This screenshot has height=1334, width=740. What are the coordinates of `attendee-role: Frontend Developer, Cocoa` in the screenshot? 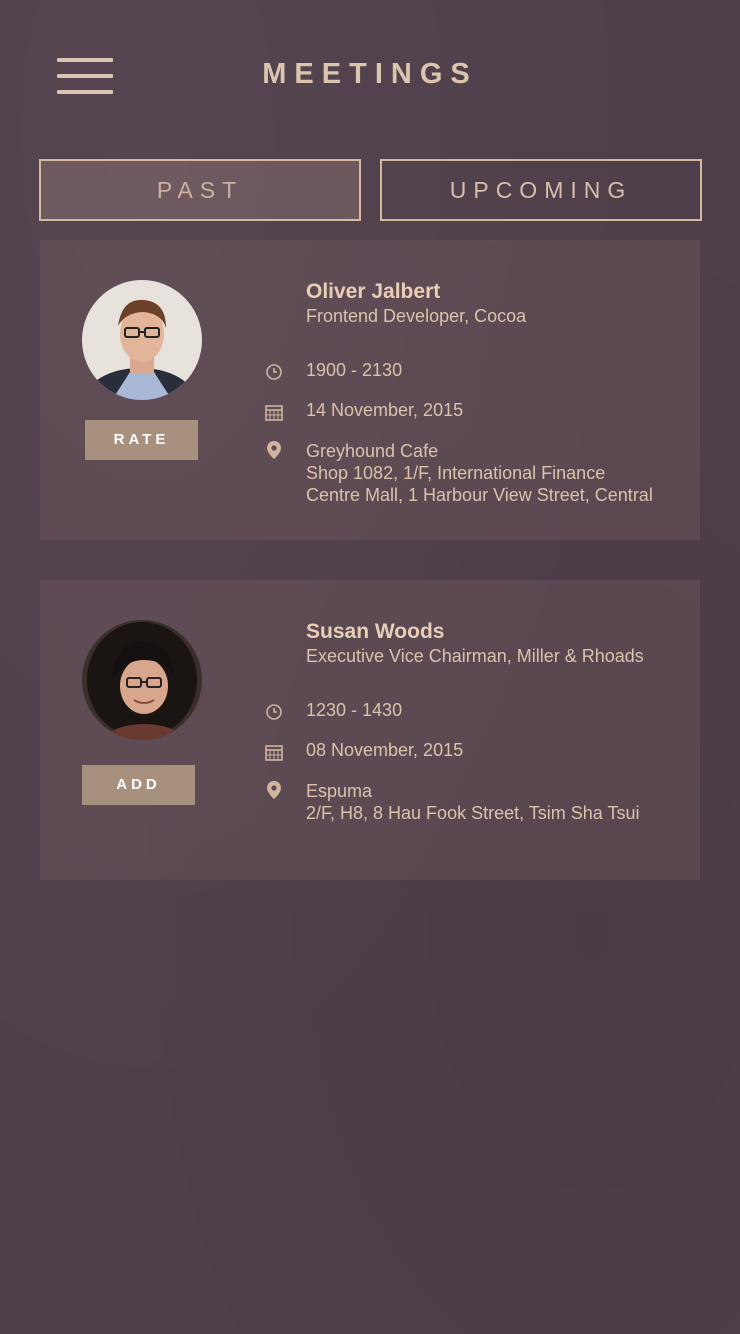 It's located at (416, 316).